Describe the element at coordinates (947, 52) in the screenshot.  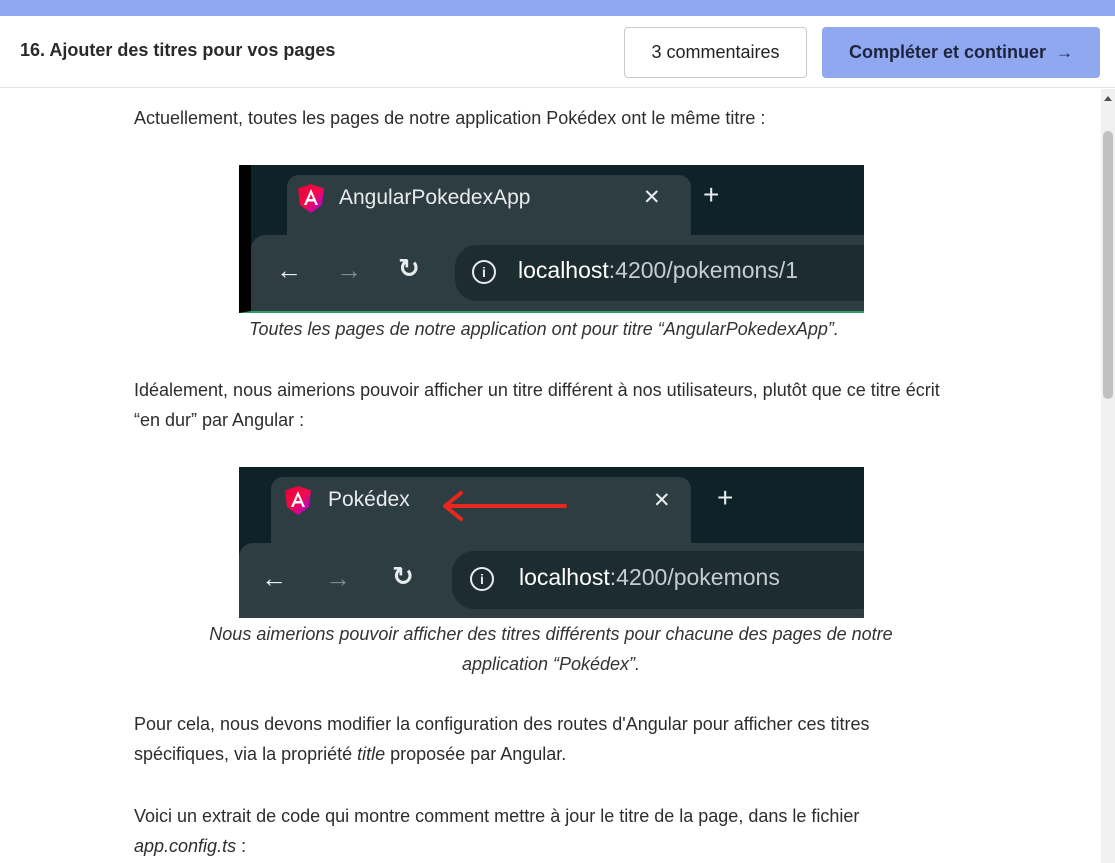
I see `complete-label: Compléter et continuer` at that location.